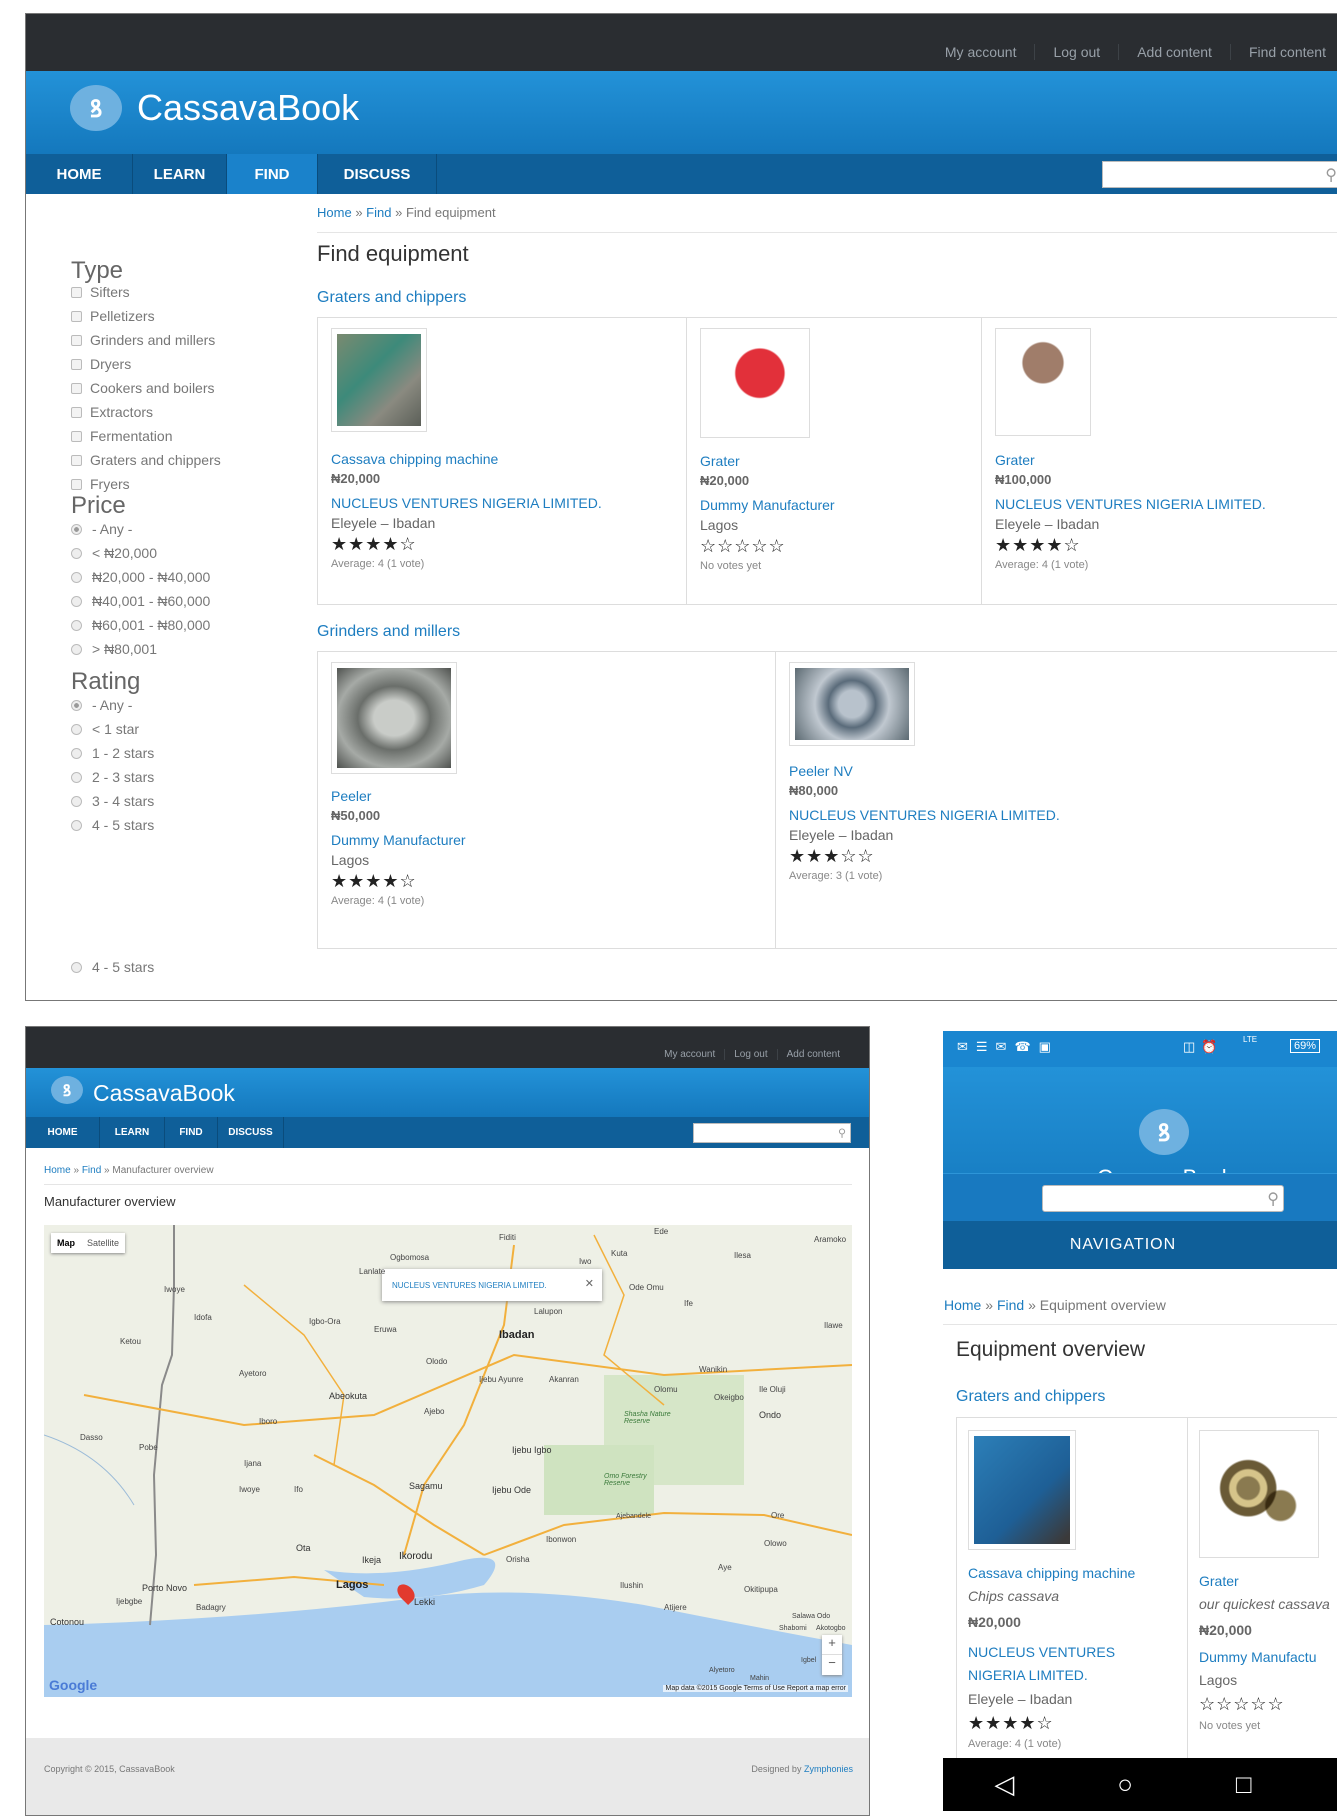 This screenshot has height=1816, width=1337. Describe the element at coordinates (114, 649) in the screenshot. I see `filter-price-5: > ₦80,001` at that location.